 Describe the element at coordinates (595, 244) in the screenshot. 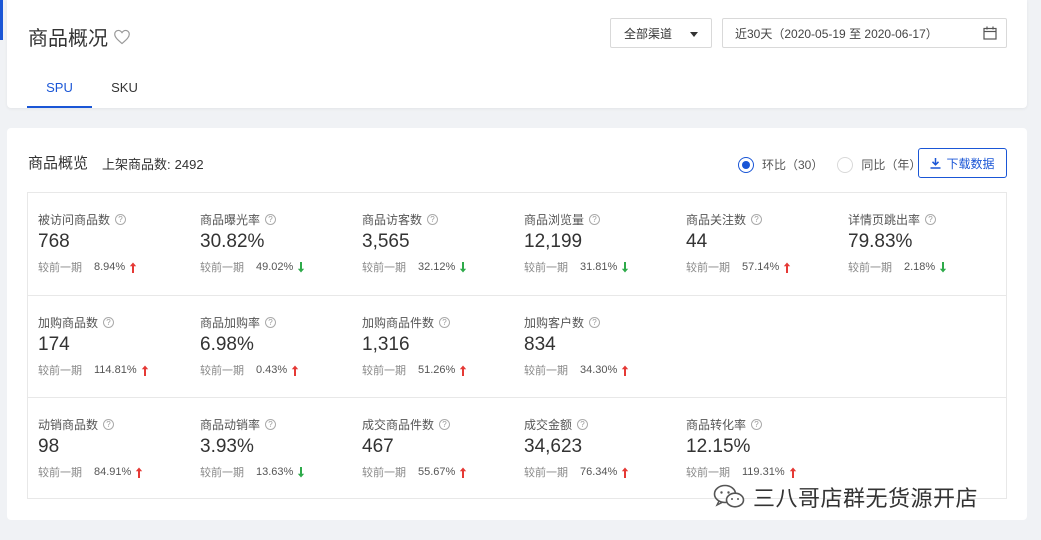

I see `metric-card: 商品浏览量? 12,199 较前一期 31.81%` at that location.